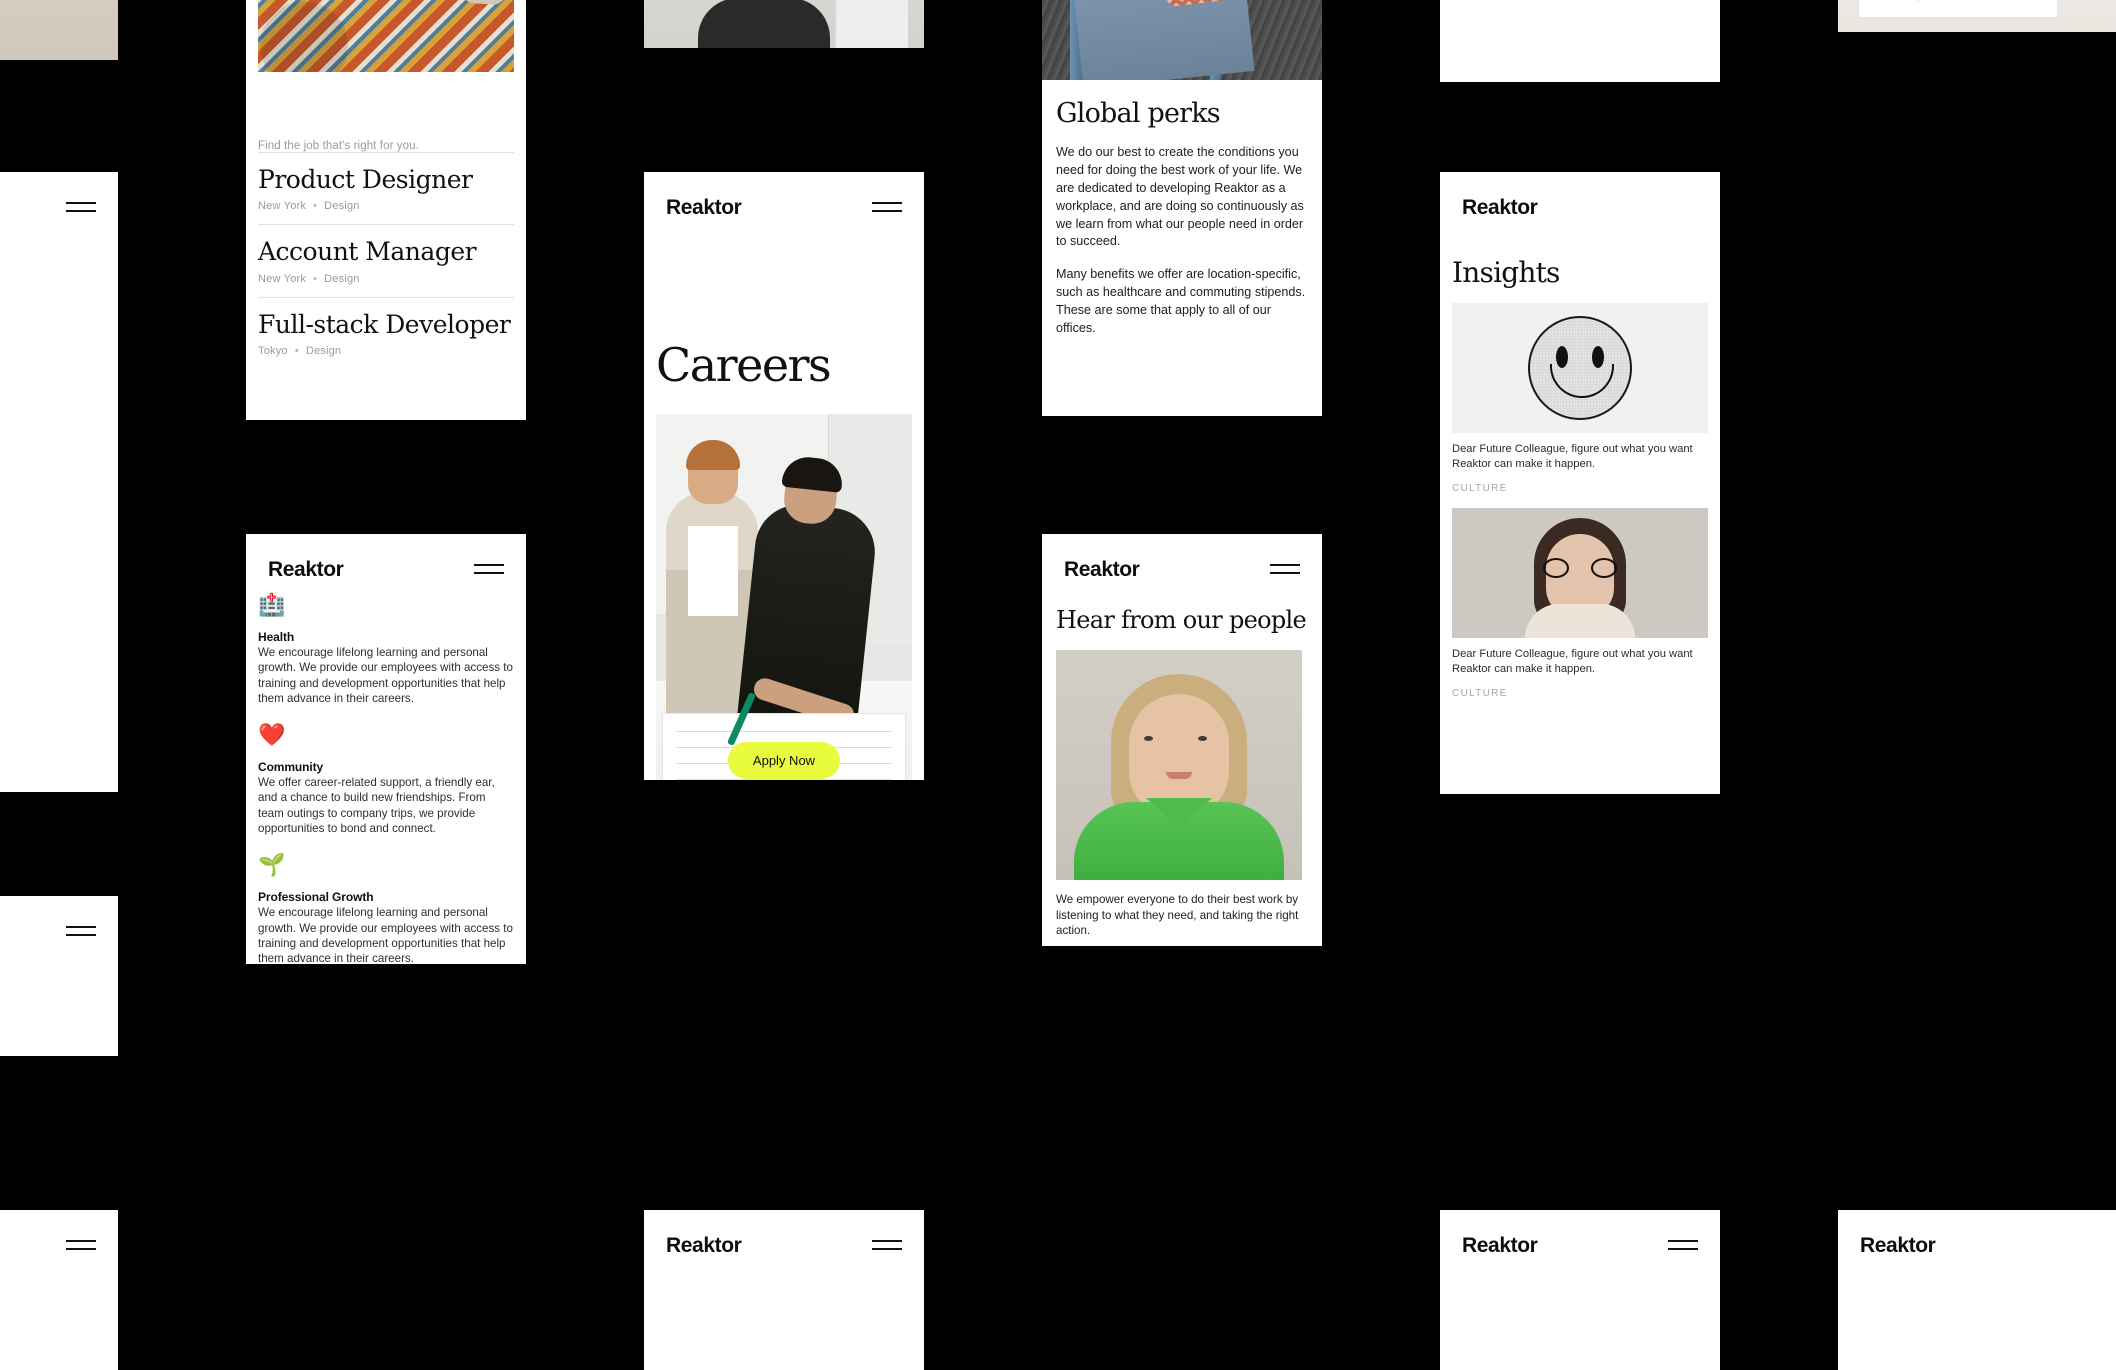  I want to click on section-title: Global perks, so click(1138, 113).